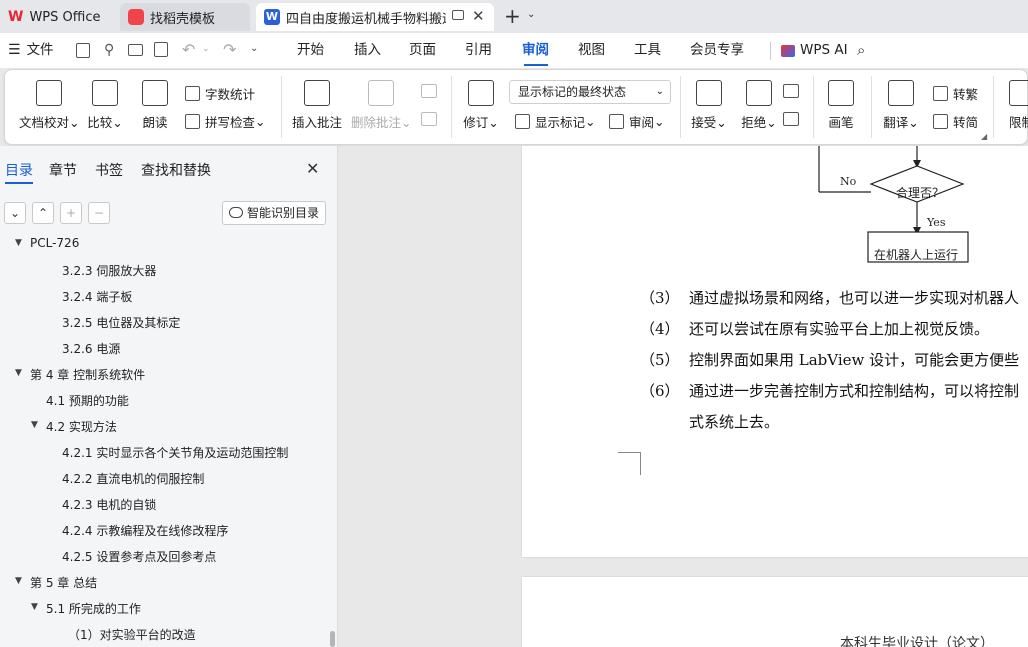 The image size is (1028, 647). Describe the element at coordinates (105, 105) in the screenshot. I see `compare-button: 比较⌄` at that location.